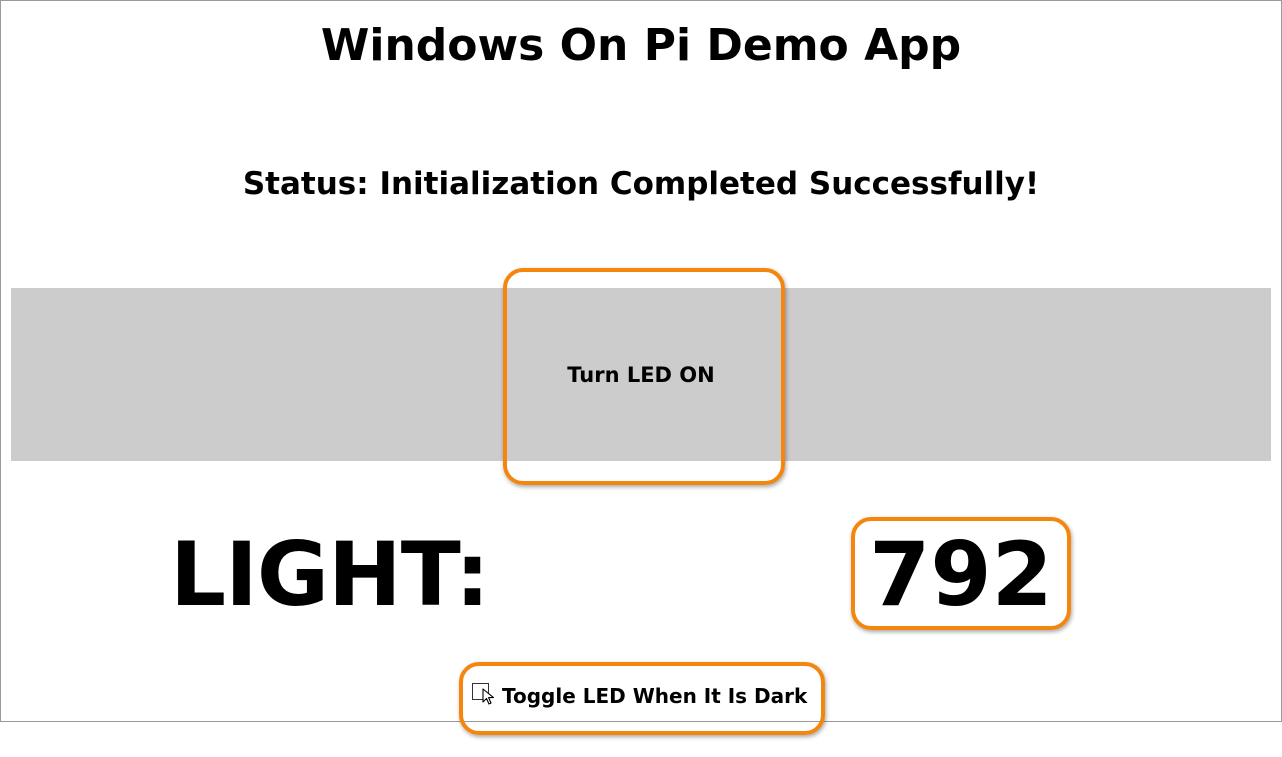 This screenshot has height=757, width=1282. I want to click on checkbox-icon, so click(483, 693).